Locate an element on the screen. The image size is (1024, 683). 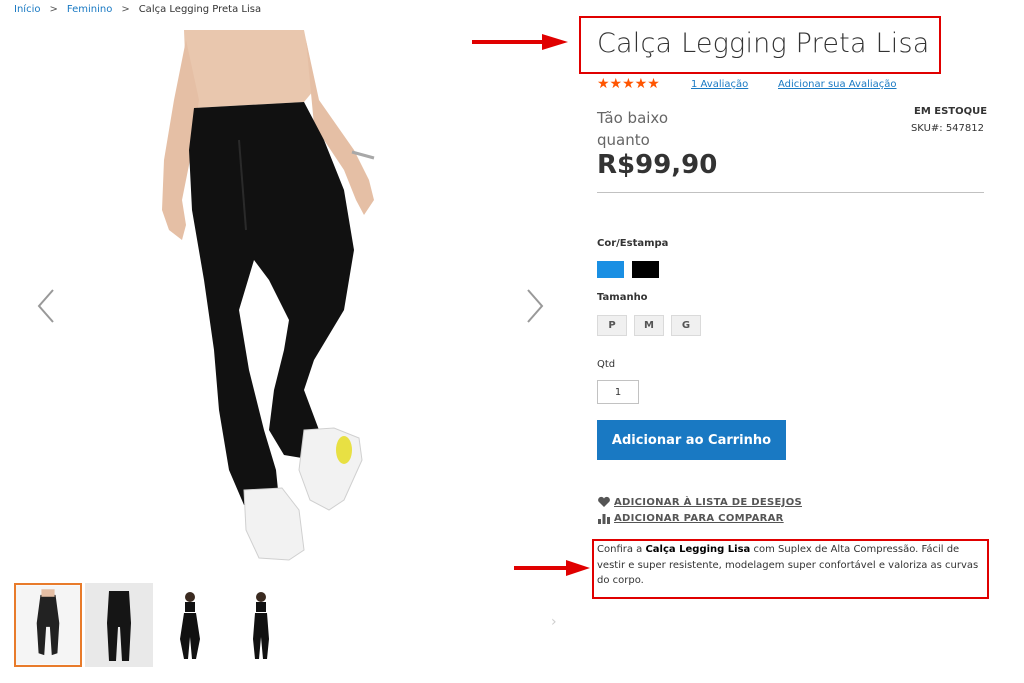
add-to-compare-link: ADICIONAR PARA COMPARAR is located at coordinates (690, 518).